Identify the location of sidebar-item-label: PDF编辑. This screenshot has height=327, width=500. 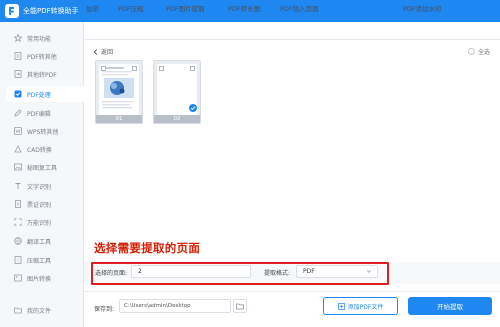
(39, 114).